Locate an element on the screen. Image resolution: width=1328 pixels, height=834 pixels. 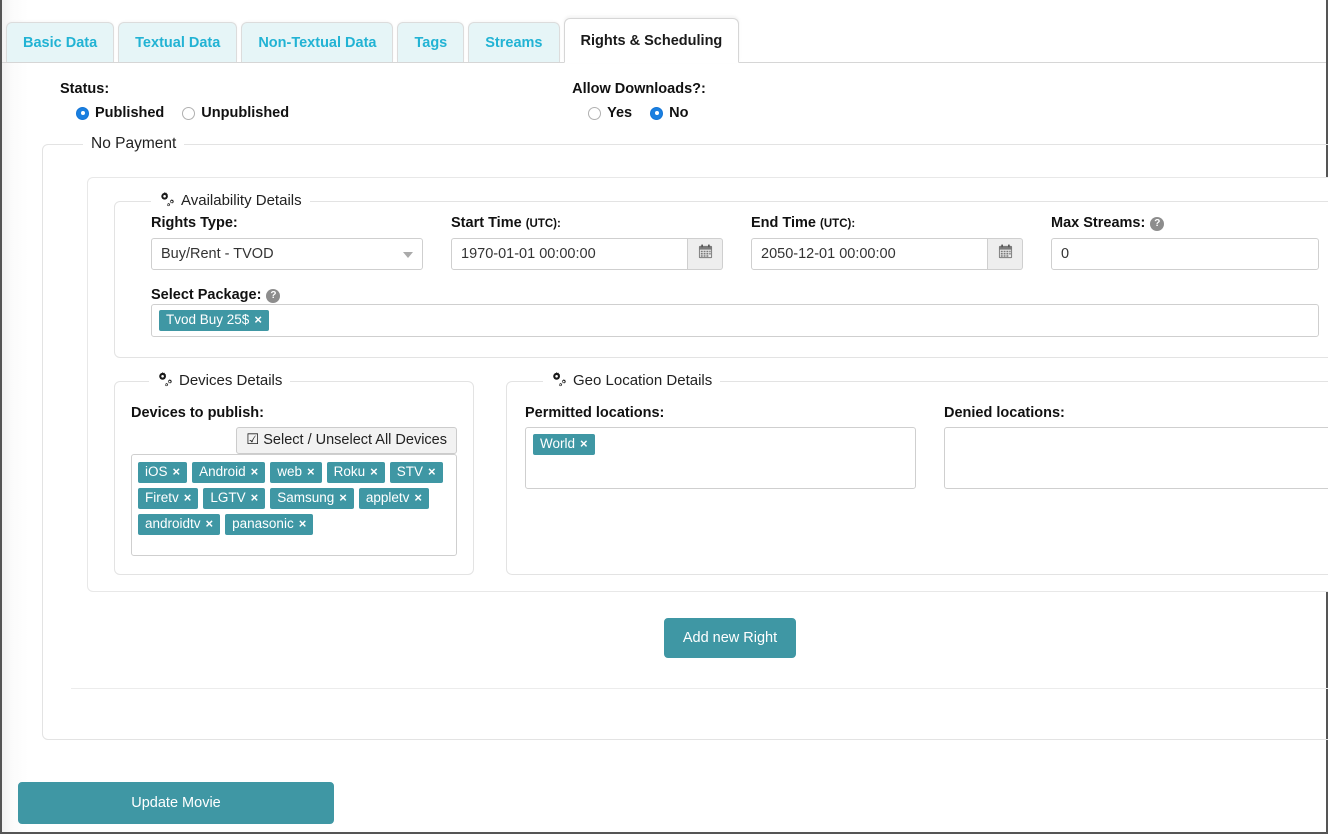
permitted-locations-tagbox: World × is located at coordinates (720, 458).